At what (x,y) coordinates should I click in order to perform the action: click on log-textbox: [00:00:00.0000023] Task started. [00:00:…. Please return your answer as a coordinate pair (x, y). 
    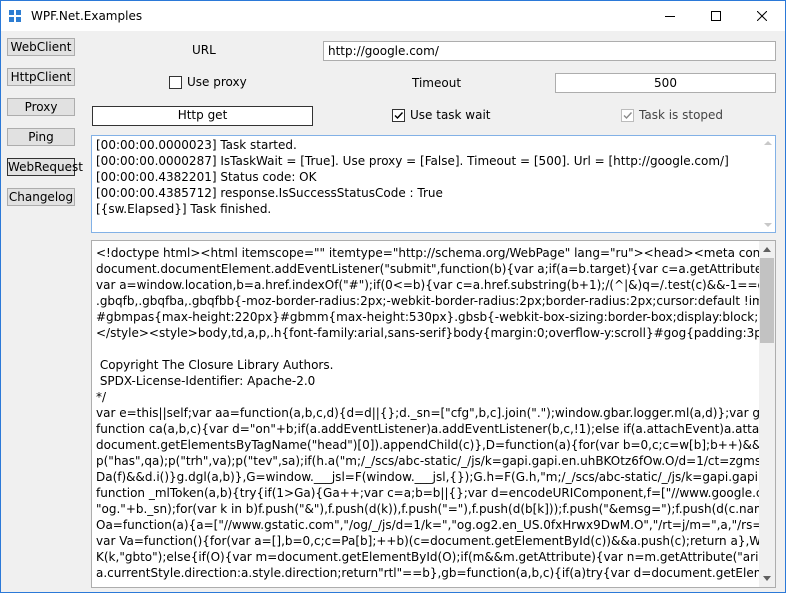
    Looking at the image, I should click on (433, 184).